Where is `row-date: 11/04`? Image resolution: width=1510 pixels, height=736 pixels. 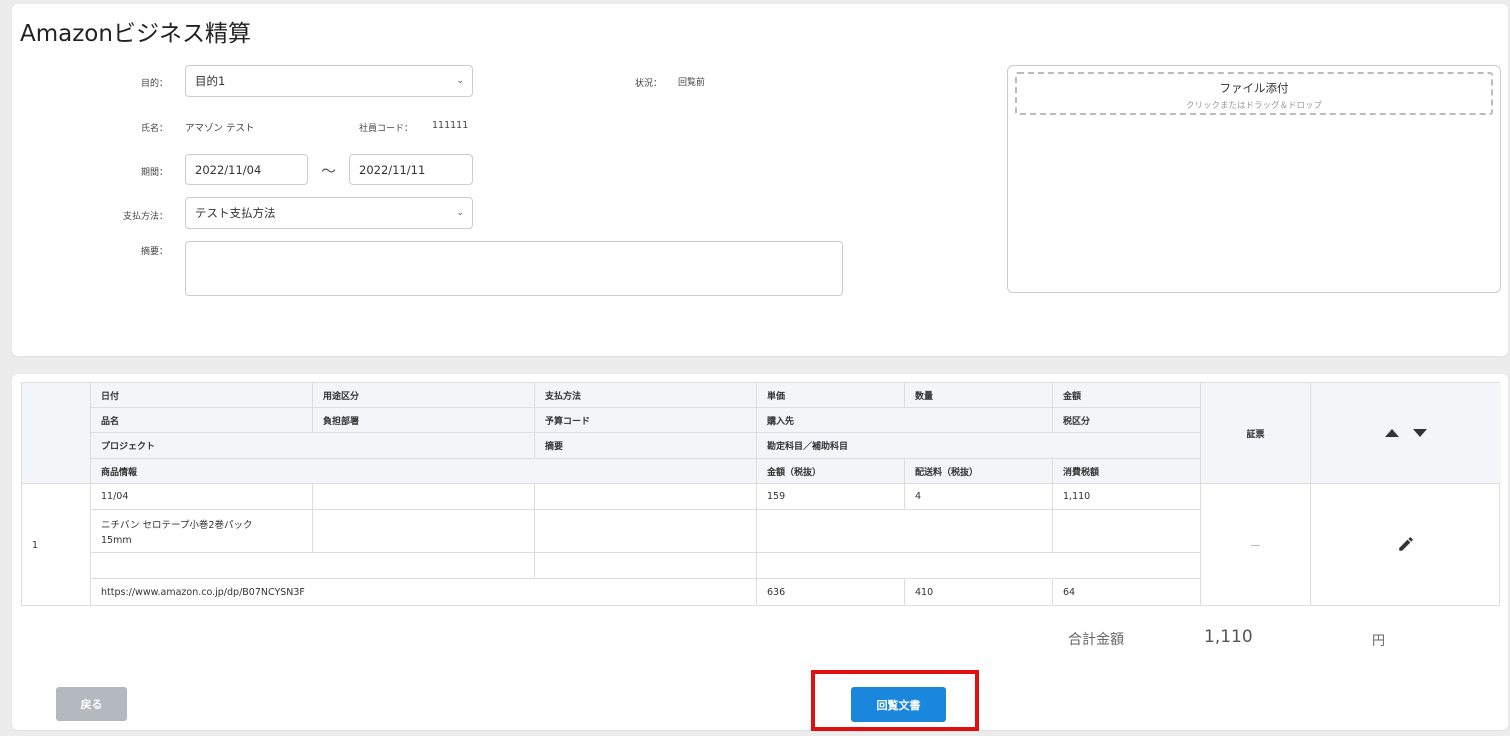
row-date: 11/04 is located at coordinates (202, 497).